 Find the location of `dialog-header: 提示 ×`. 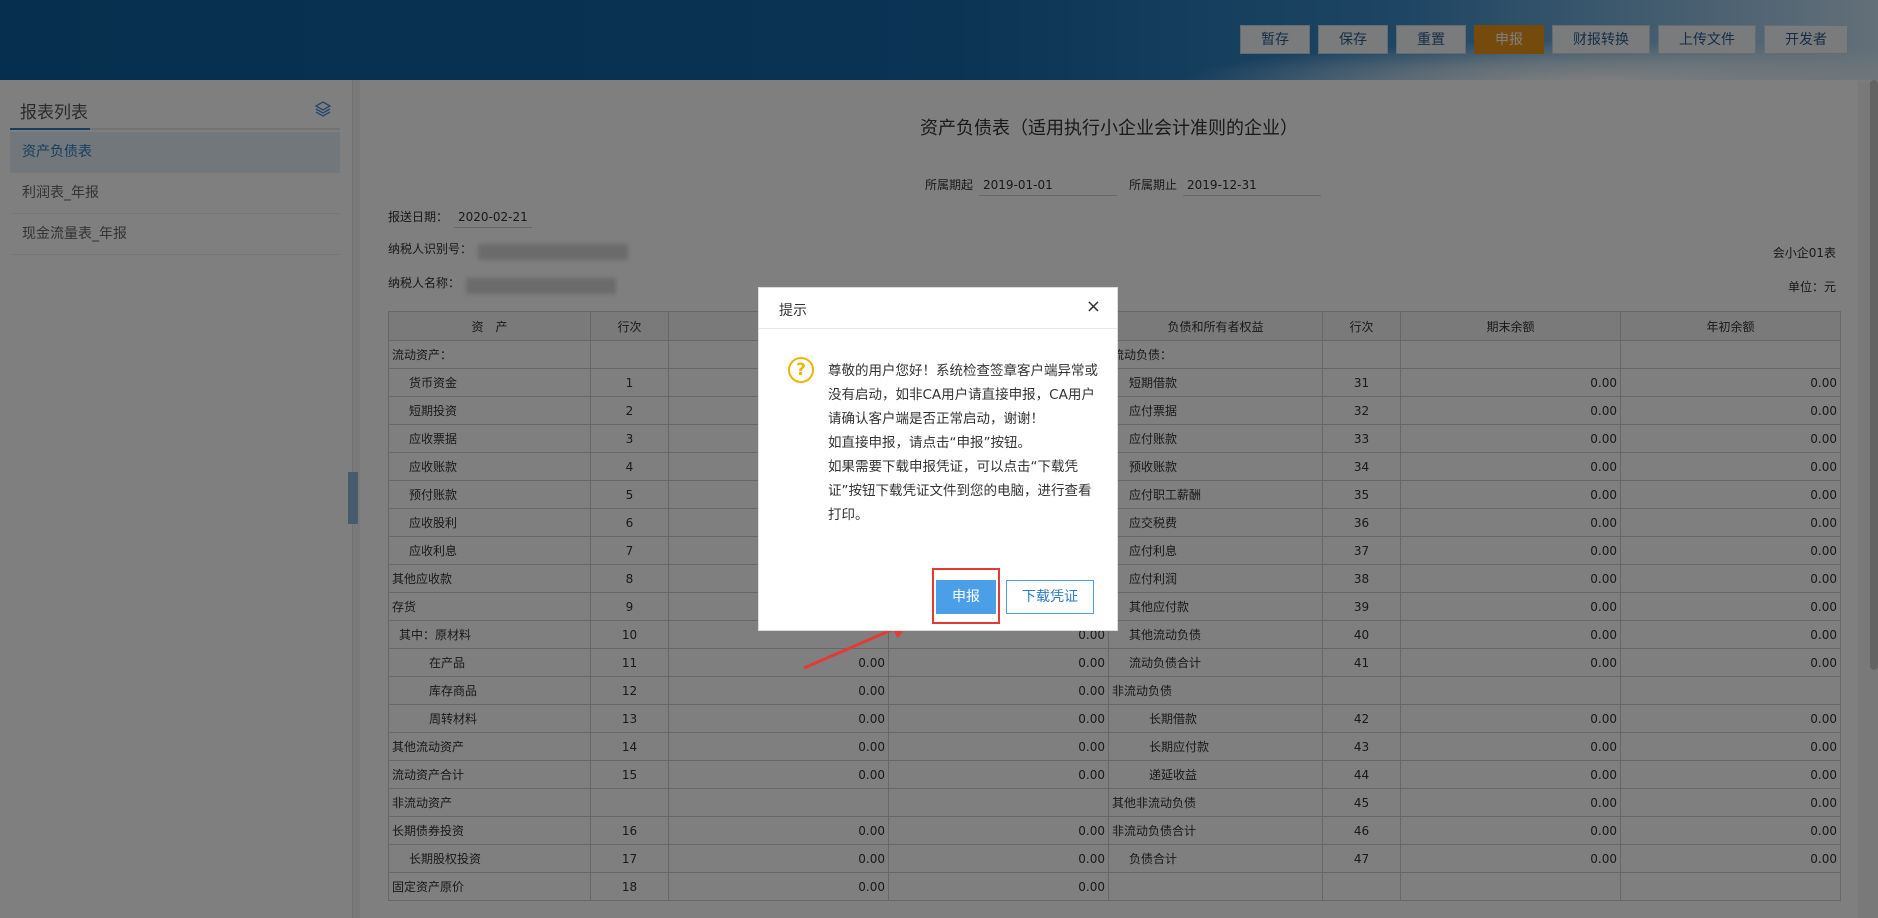

dialog-header: 提示 × is located at coordinates (938, 308).